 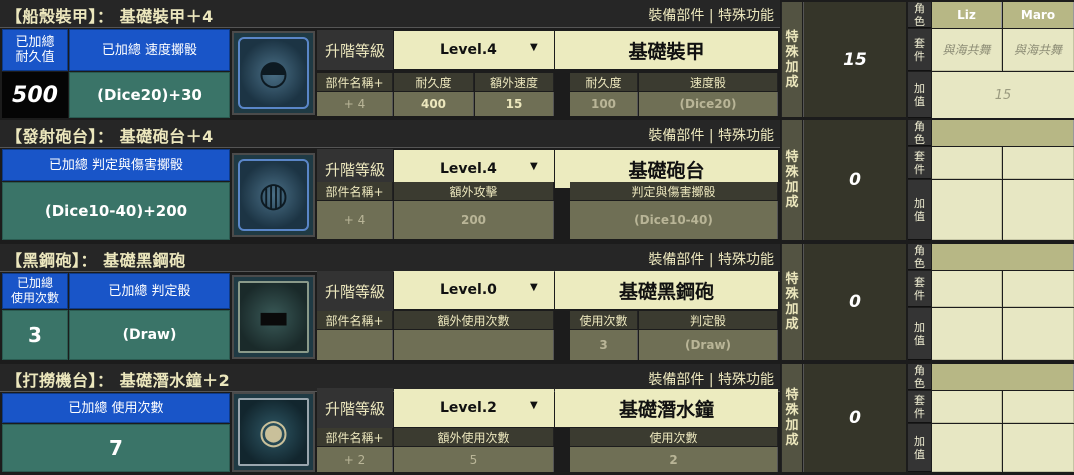 I want to click on hull-armor-icon: ◓, so click(x=273, y=73).